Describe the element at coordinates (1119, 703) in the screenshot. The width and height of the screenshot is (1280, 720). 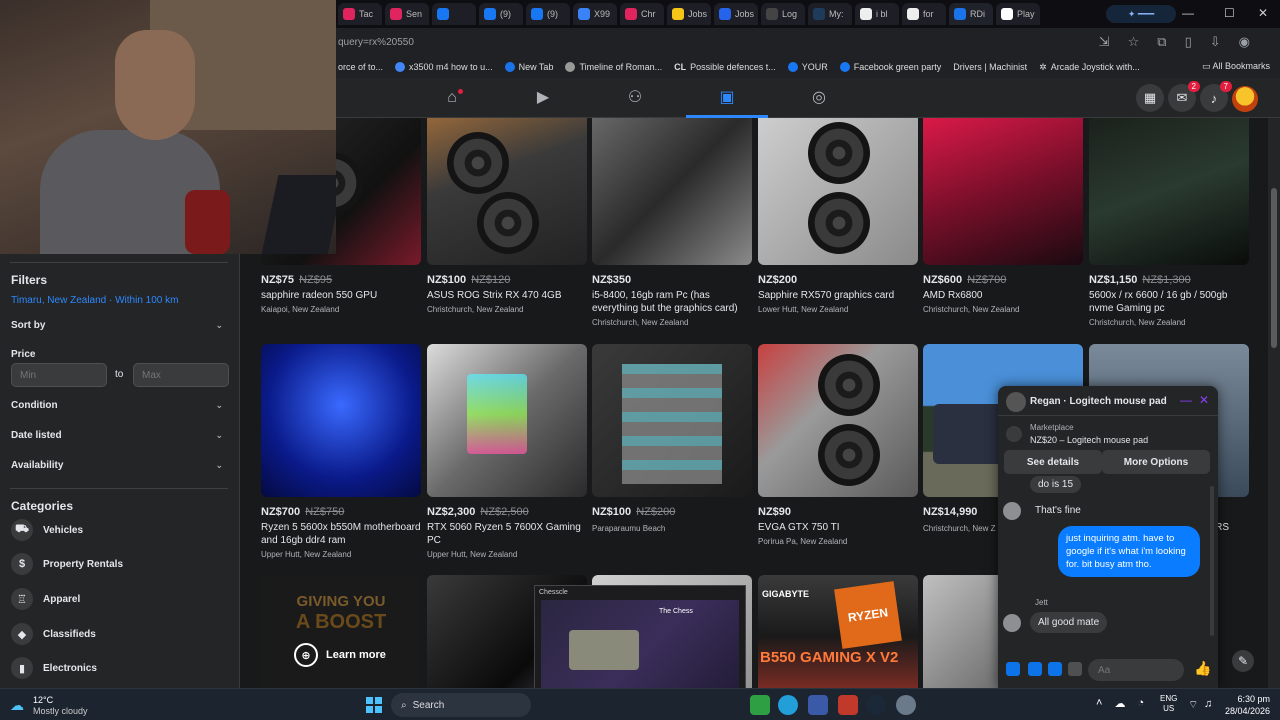
I see `cloud-icon: ☁` at that location.